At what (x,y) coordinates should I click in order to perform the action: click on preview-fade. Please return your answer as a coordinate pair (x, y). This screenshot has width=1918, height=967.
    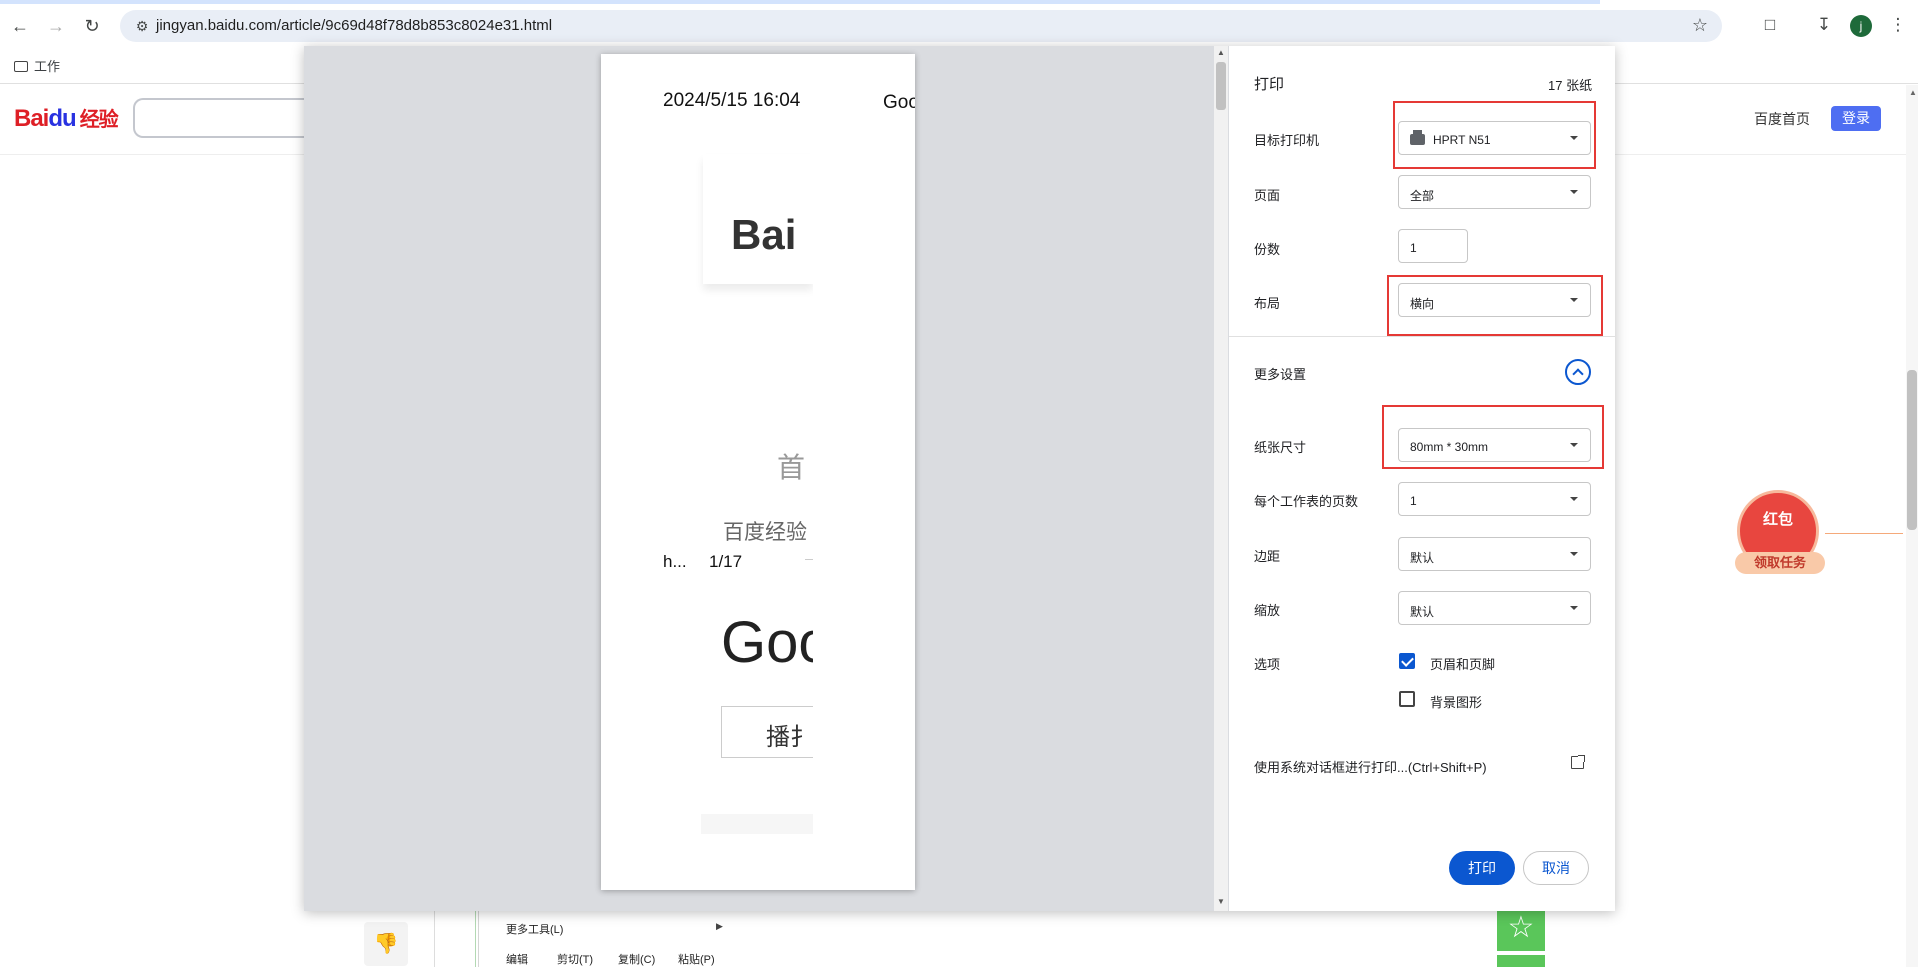
    Looking at the image, I should click on (757, 824).